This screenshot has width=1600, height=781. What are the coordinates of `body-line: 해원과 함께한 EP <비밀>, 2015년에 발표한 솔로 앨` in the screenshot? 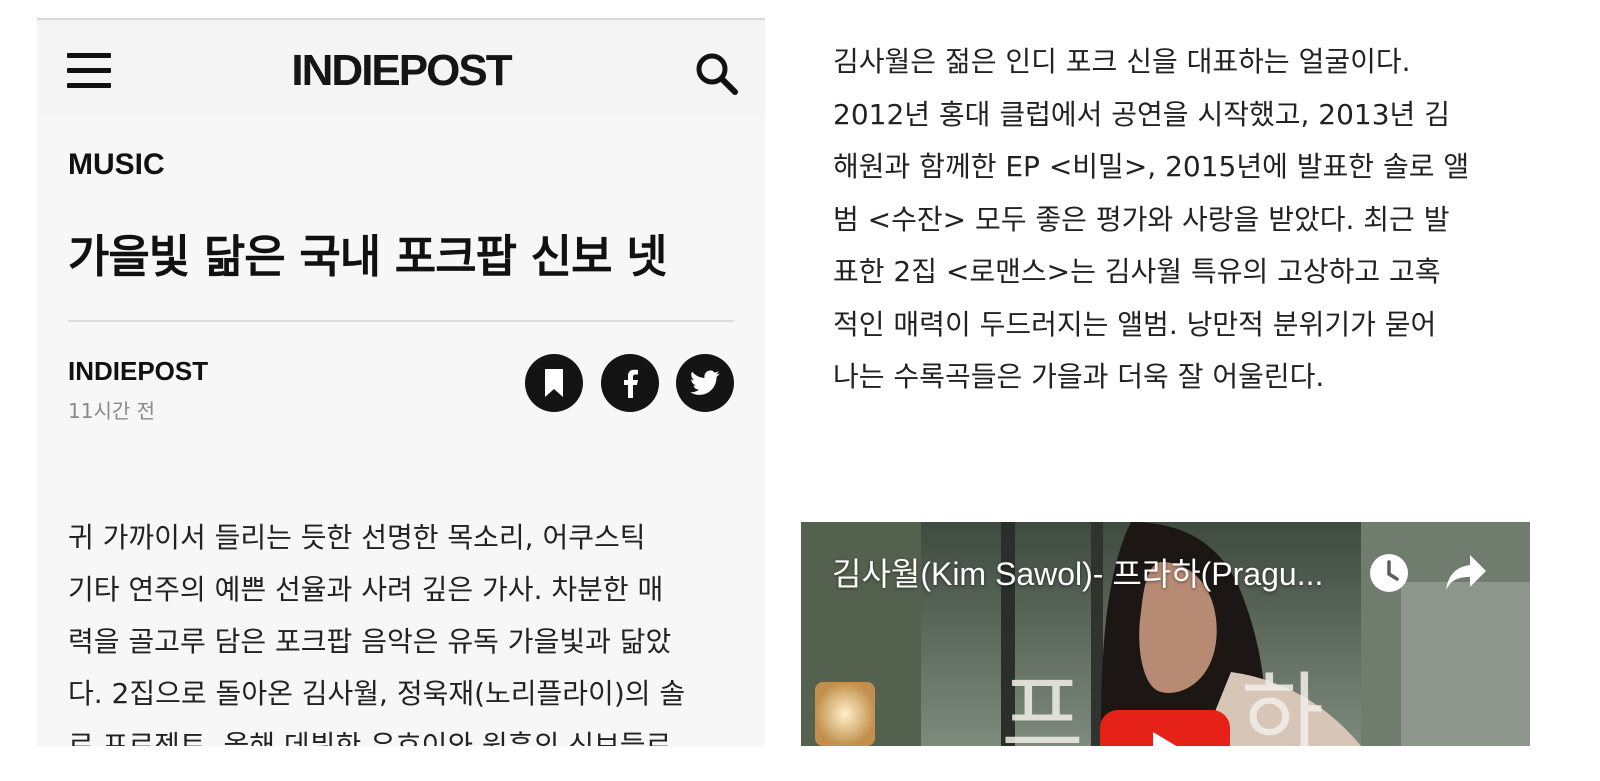 It's located at (1151, 166).